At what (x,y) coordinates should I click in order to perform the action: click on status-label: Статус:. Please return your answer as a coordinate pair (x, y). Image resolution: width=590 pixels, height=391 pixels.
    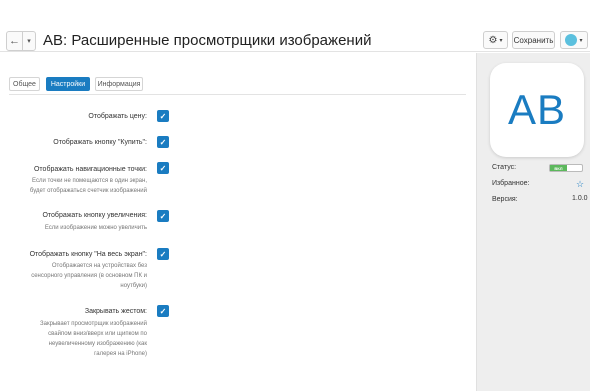
    Looking at the image, I should click on (504, 167).